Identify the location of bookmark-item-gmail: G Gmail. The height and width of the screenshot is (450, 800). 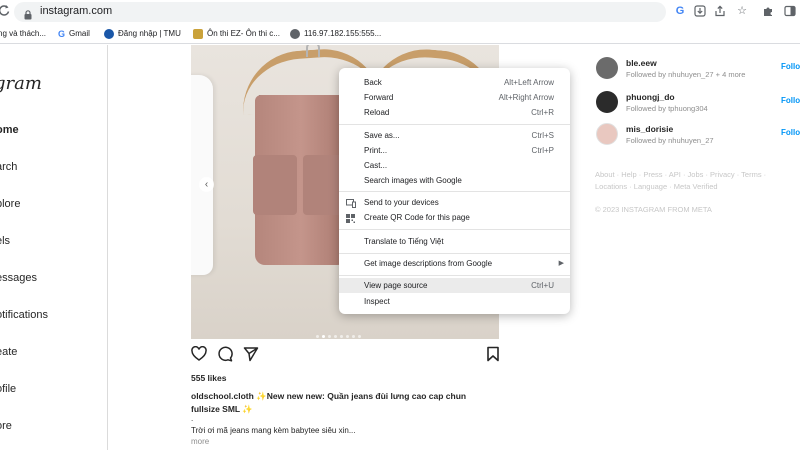
(74, 34).